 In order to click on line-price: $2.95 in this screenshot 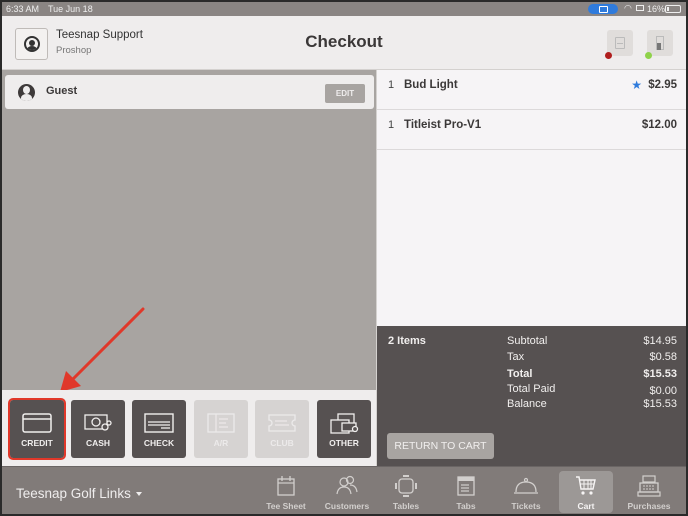, I will do `click(662, 85)`.